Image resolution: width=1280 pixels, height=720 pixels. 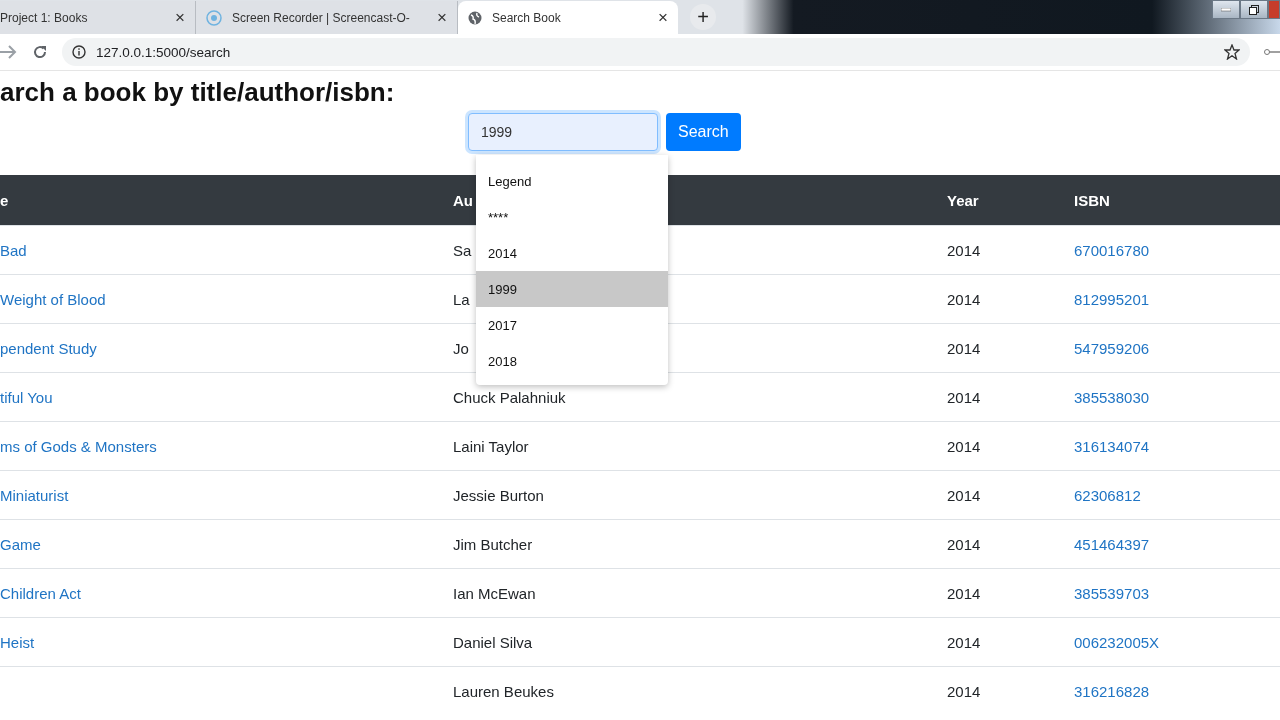 What do you see at coordinates (463, 200) in the screenshot?
I see `column-header: Au` at bounding box center [463, 200].